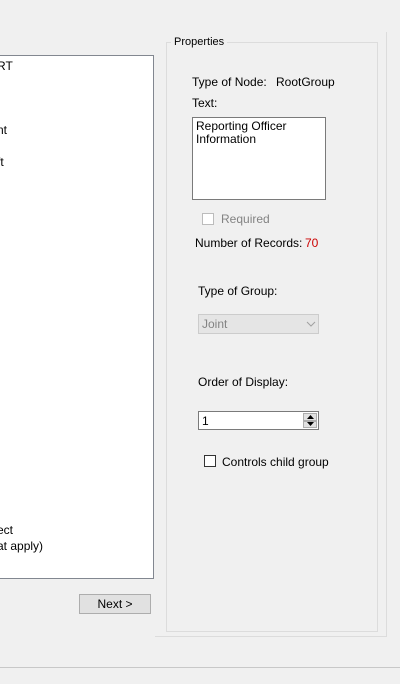 Image resolution: width=400 pixels, height=684 pixels. I want to click on stepper-up-button, so click(310, 417).